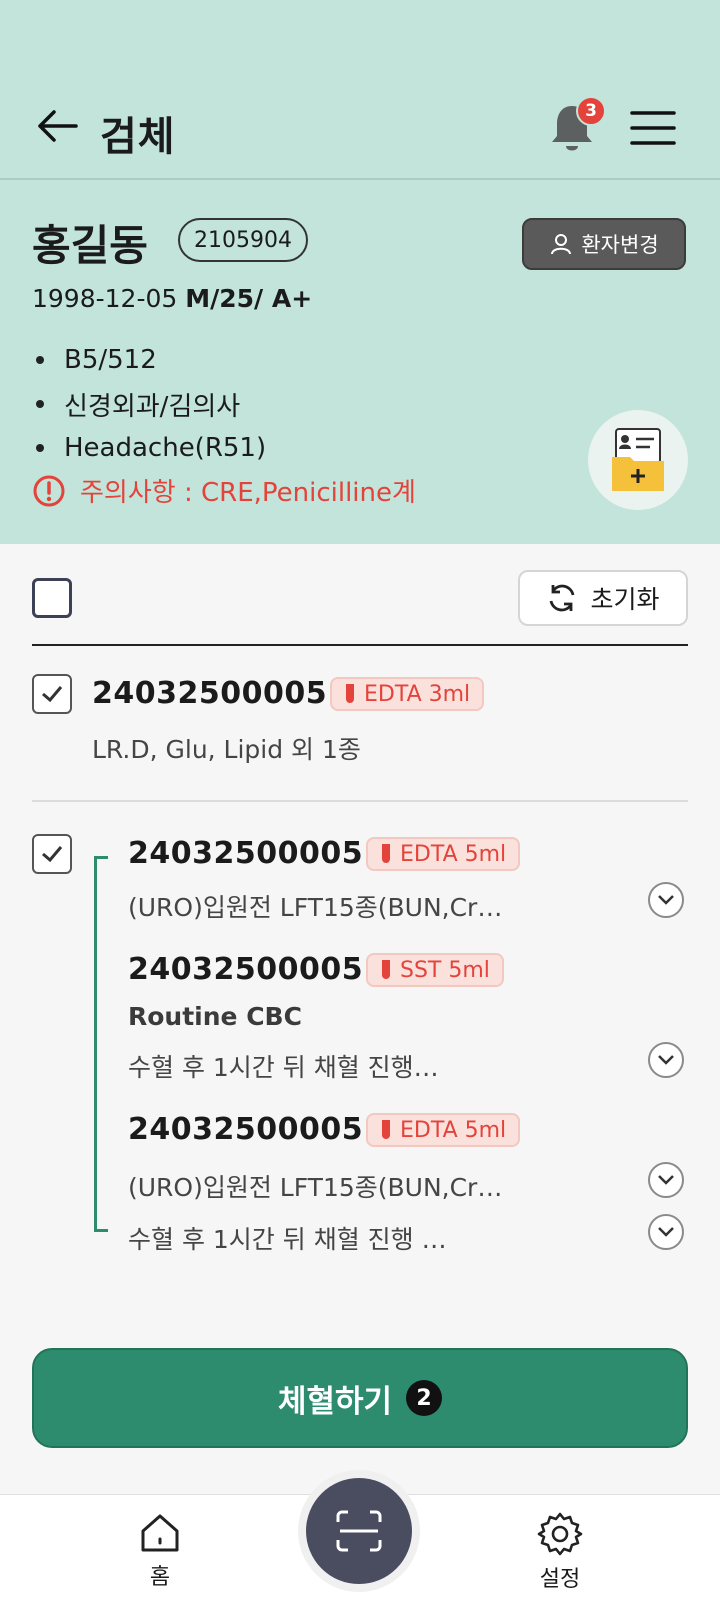  I want to click on tube-badge: SST 5ml, so click(435, 970).